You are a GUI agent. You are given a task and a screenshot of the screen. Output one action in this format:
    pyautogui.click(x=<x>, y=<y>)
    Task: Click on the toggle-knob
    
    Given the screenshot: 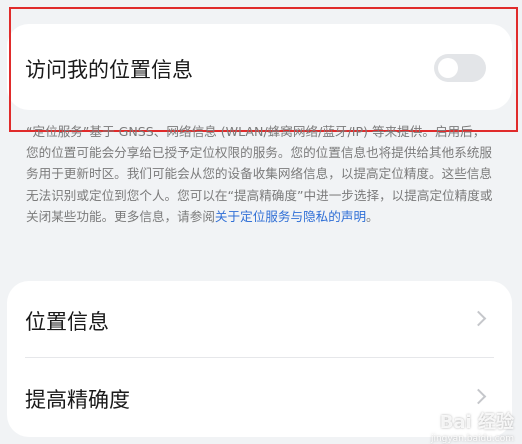 What is the action you would take?
    pyautogui.click(x=448, y=68)
    